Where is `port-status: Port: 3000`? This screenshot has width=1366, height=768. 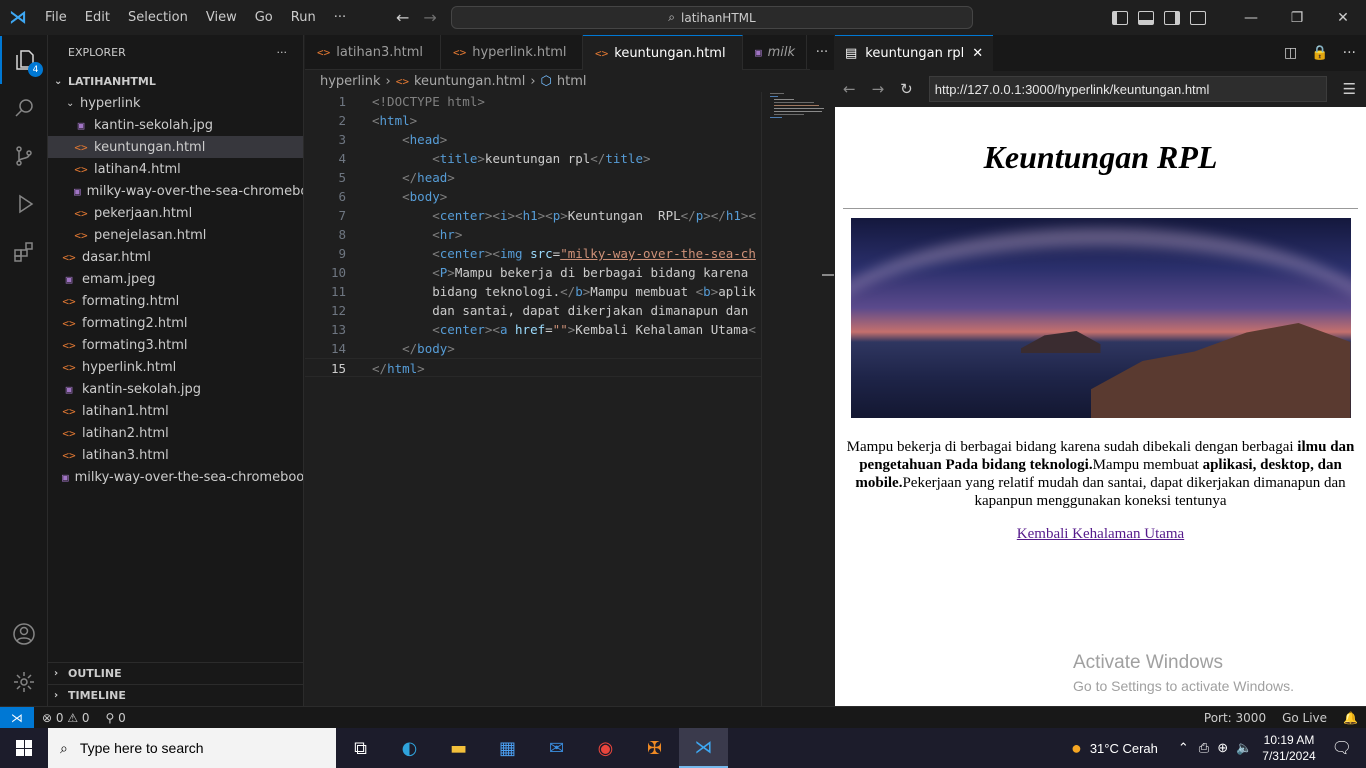
port-status: Port: 3000 is located at coordinates (1235, 718).